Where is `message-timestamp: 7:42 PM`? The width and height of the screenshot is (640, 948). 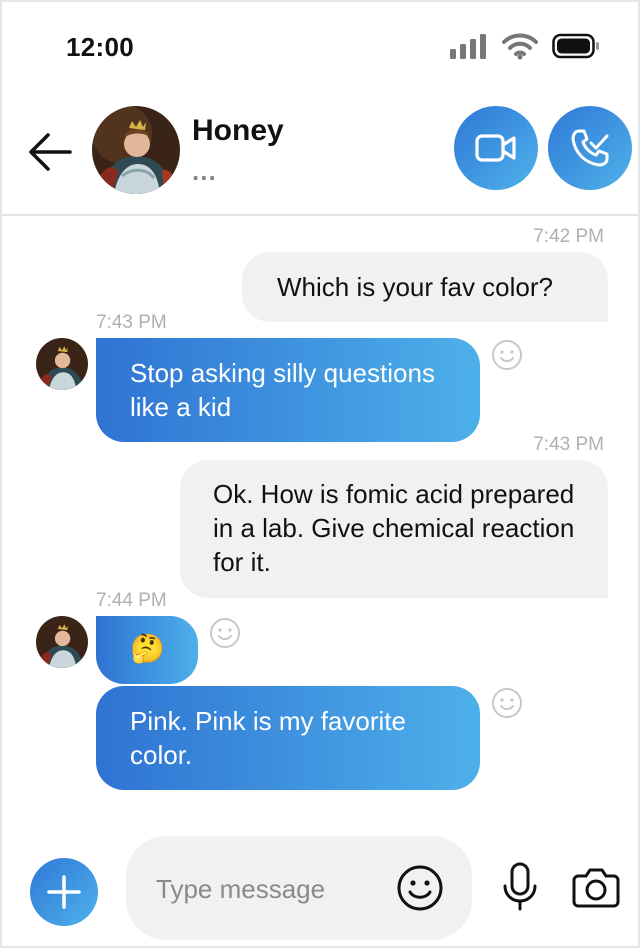 message-timestamp: 7:42 PM is located at coordinates (568, 236).